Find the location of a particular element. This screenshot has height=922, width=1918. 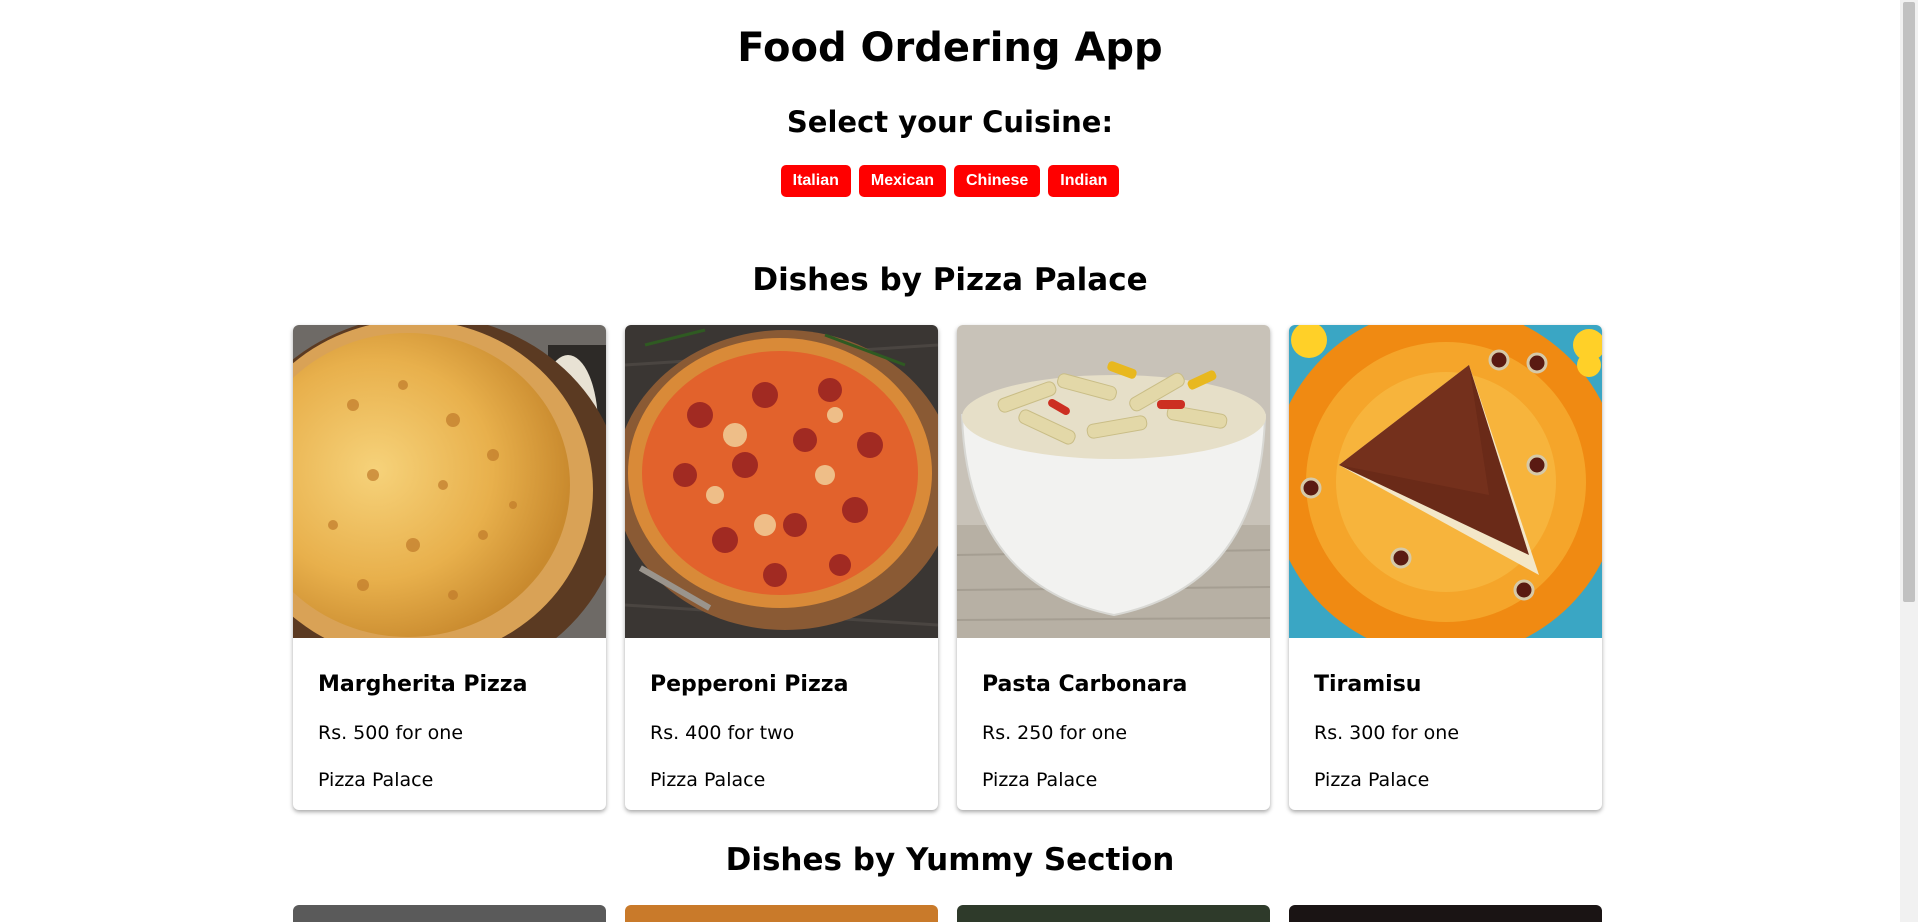

dish-name: Pepperoni Pizza is located at coordinates (749, 684).